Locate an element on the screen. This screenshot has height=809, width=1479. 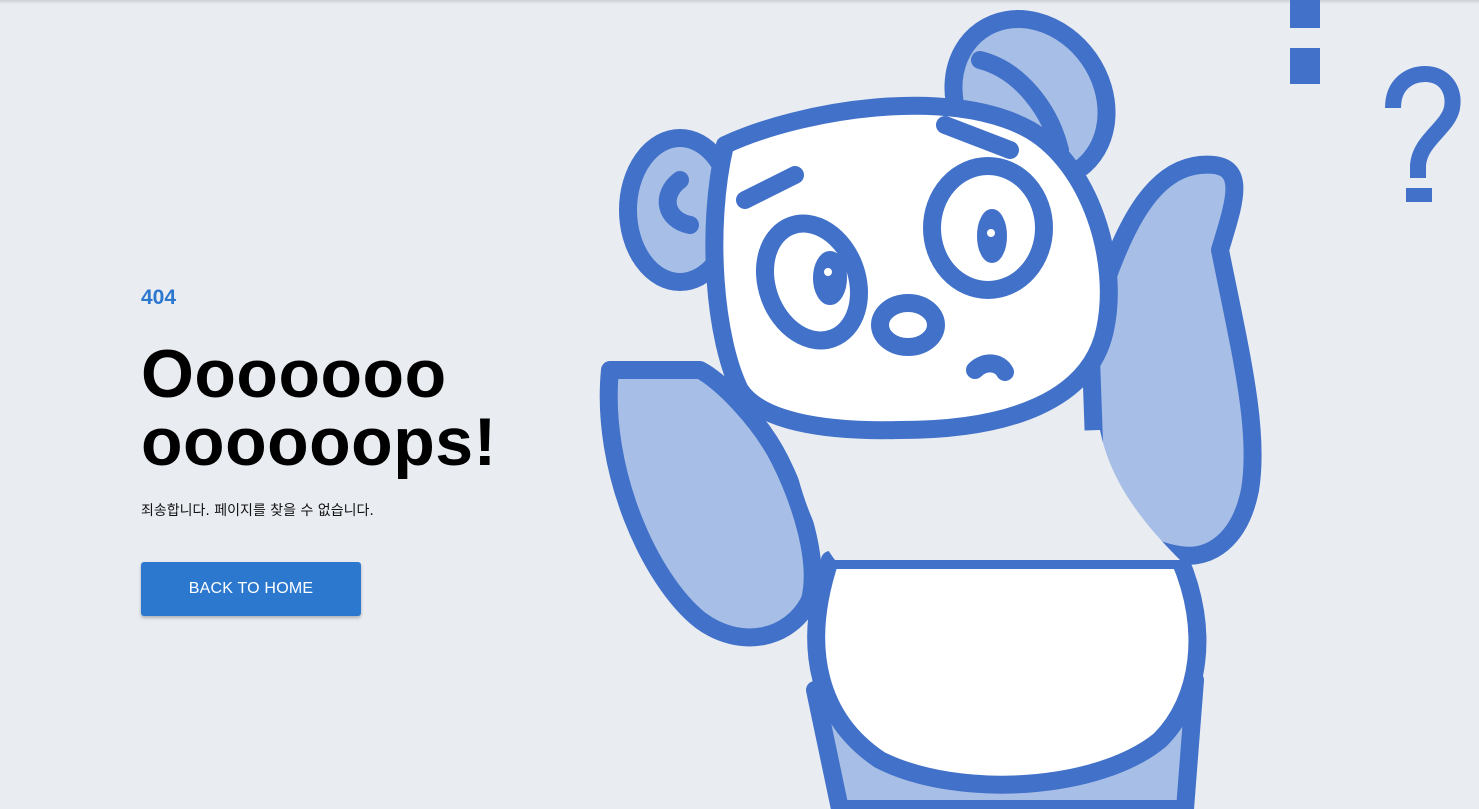
exclamation-mark-icon is located at coordinates (1305, 42).